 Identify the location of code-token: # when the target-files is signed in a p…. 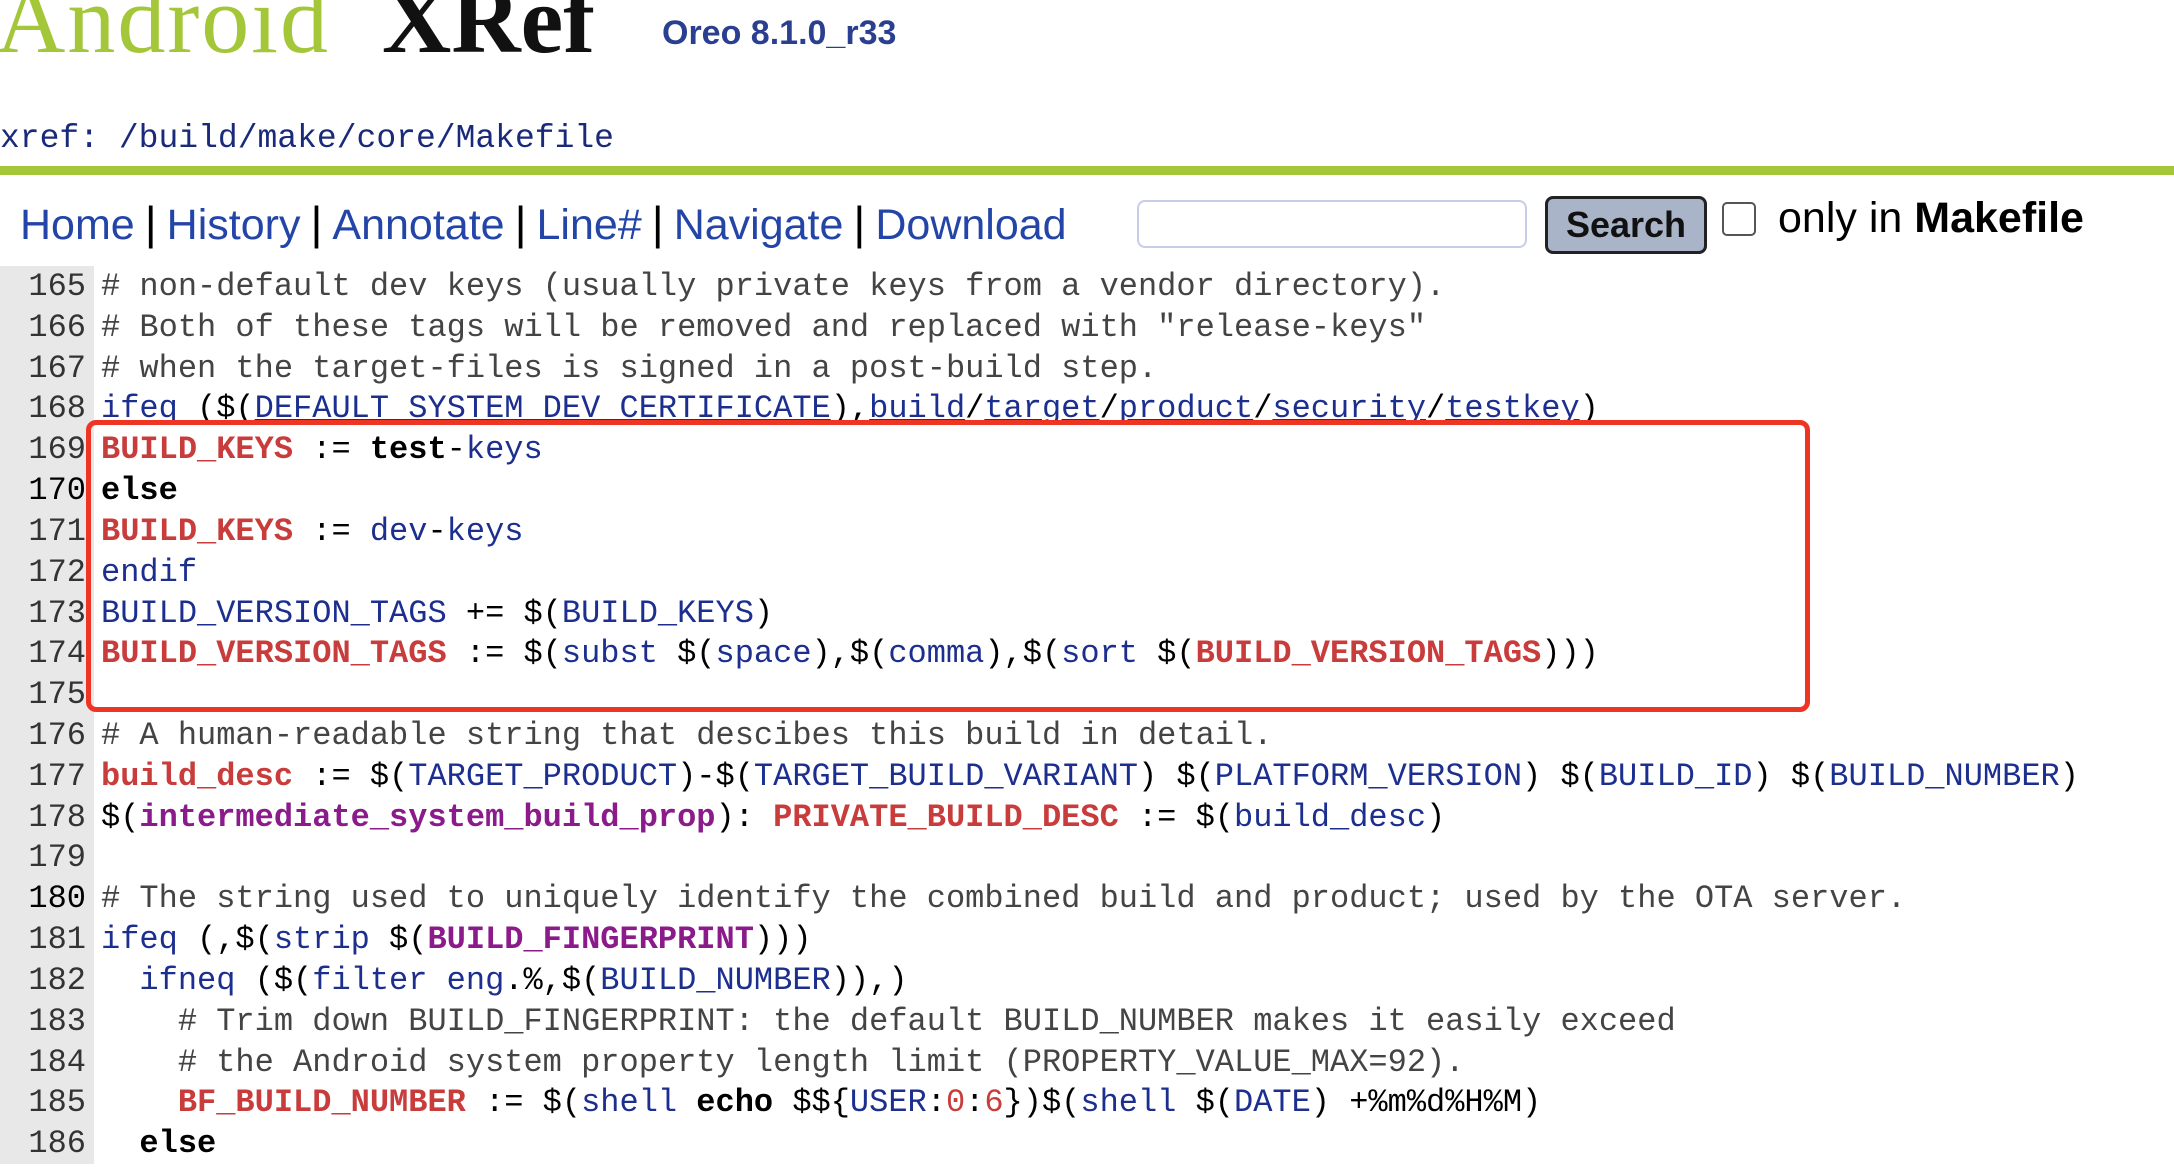
(629, 368).